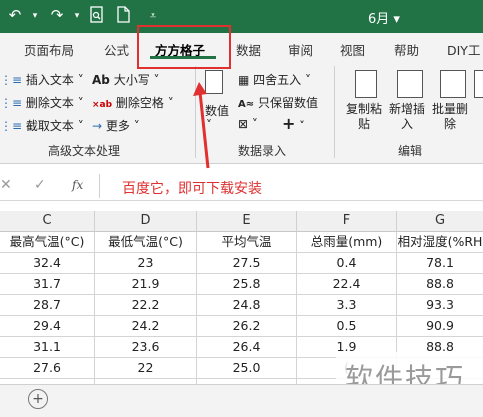 The width and height of the screenshot is (483, 417). What do you see at coordinates (42, 125) in the screenshot?
I see `extract-text-button: ⋮≡ 截取文本 ˅` at bounding box center [42, 125].